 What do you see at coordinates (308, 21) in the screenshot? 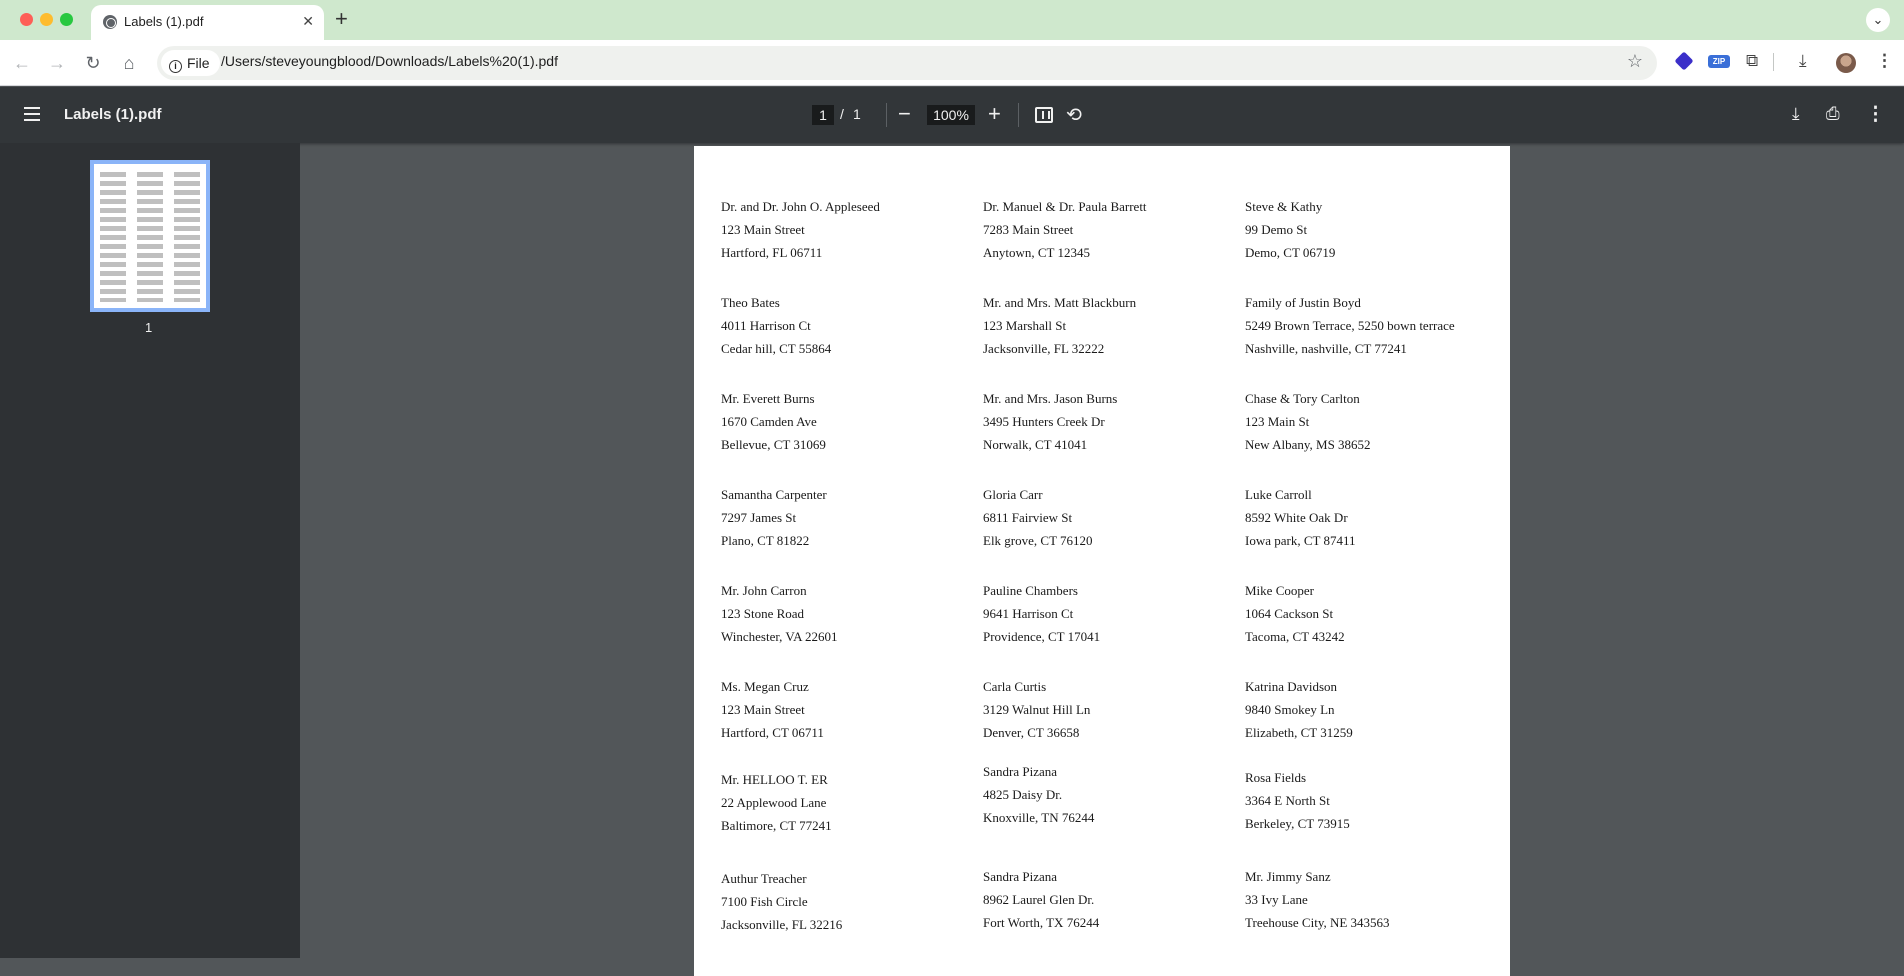
I see `close-tab-icon: ✕` at bounding box center [308, 21].